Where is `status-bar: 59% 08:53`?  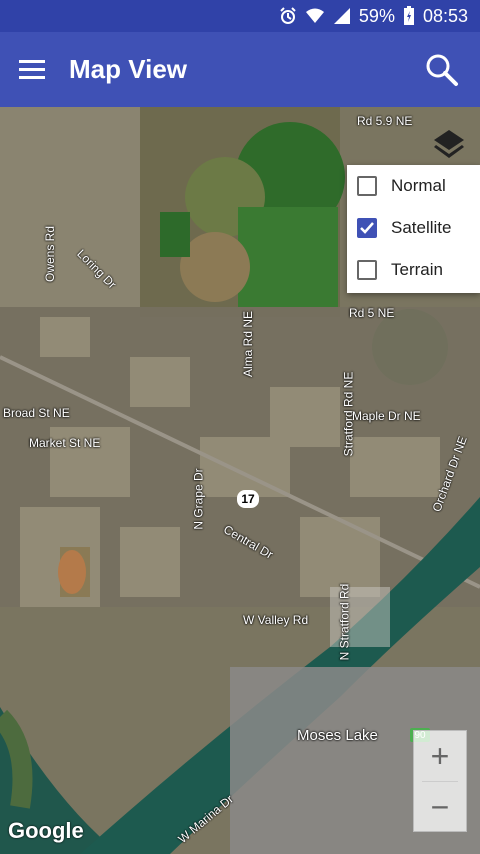 status-bar: 59% 08:53 is located at coordinates (240, 16).